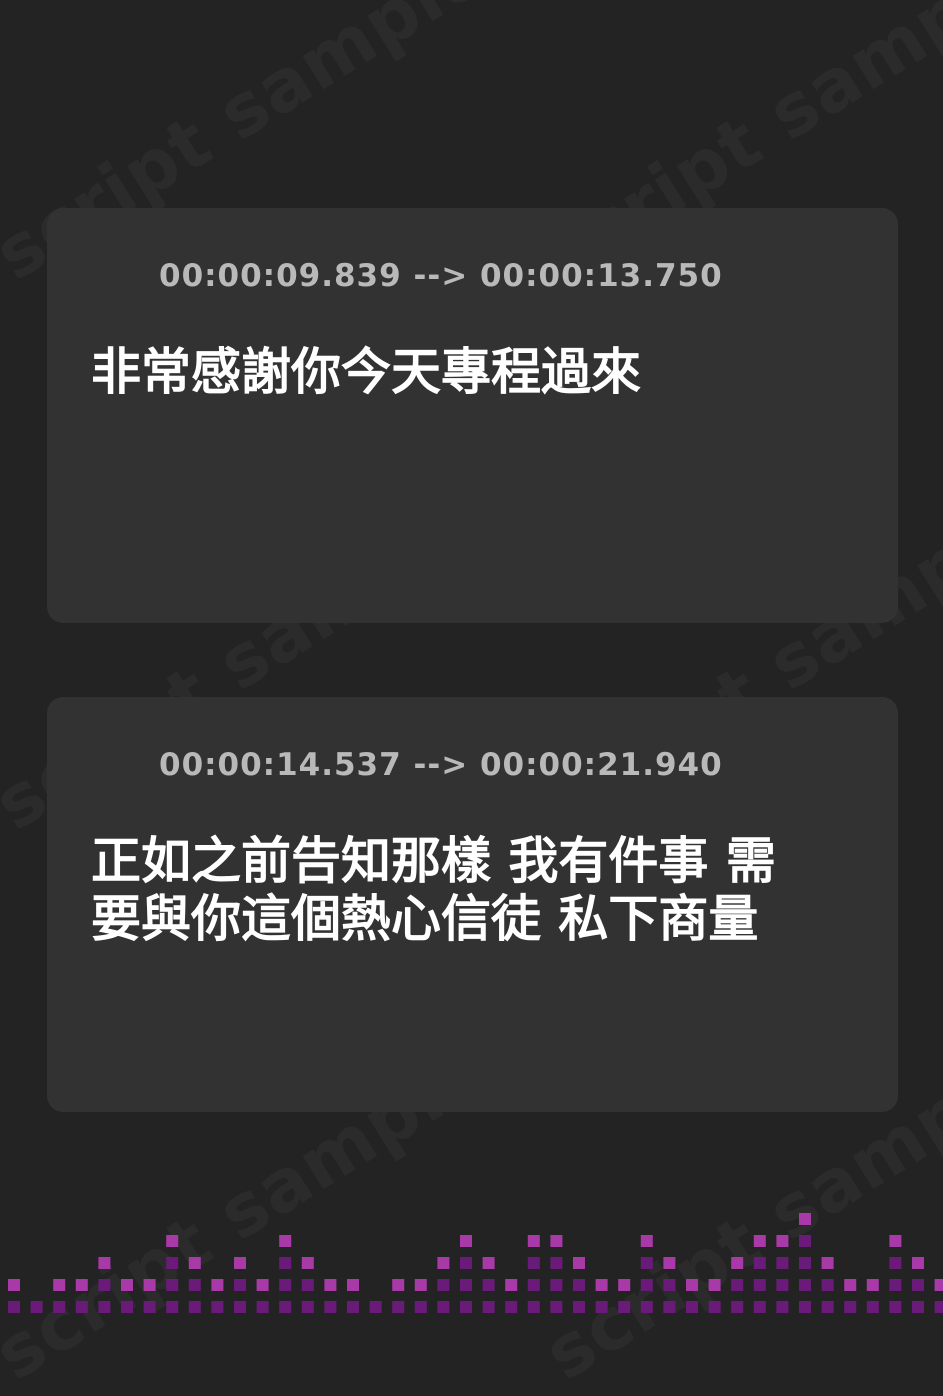  Describe the element at coordinates (441, 276) in the screenshot. I see `timestamp: 00:00:09.839 --> 00:00:13.750` at that location.